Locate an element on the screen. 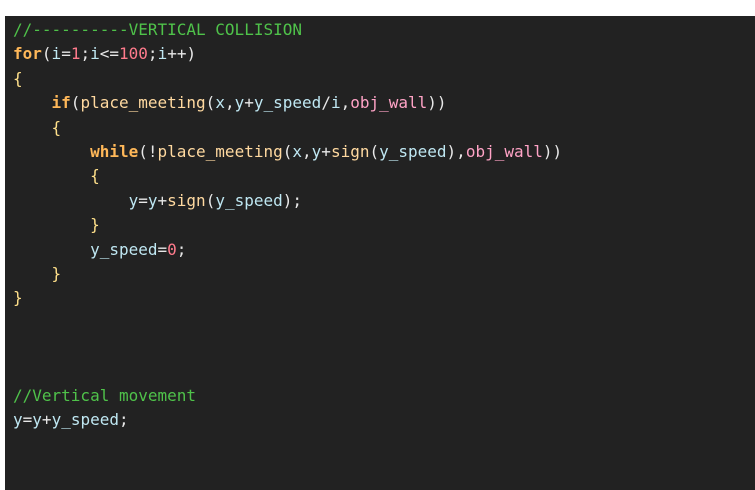  code-token: 0 is located at coordinates (172, 249).